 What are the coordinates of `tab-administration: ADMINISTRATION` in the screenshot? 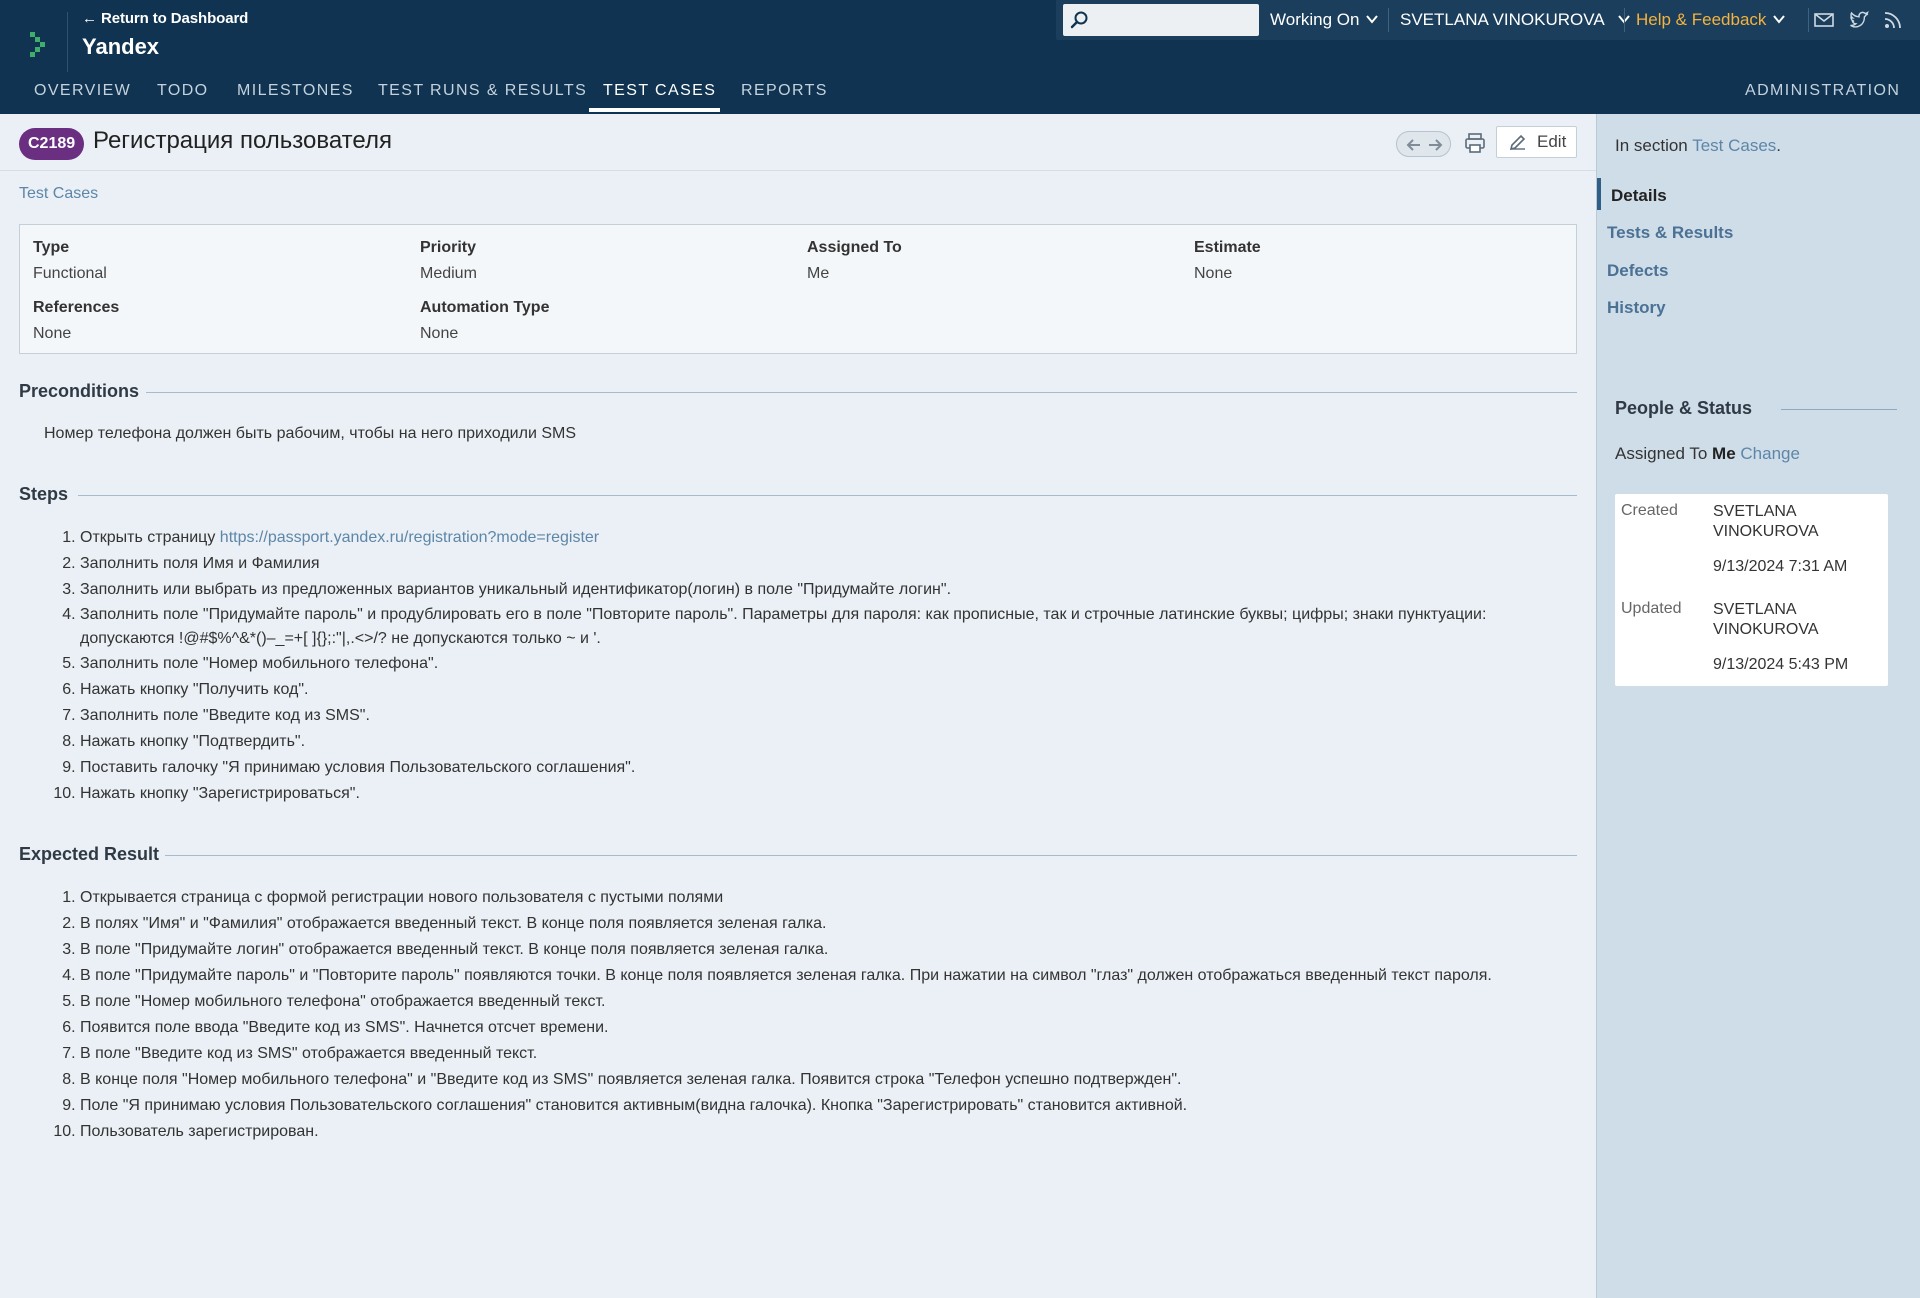 It's located at (1822, 91).